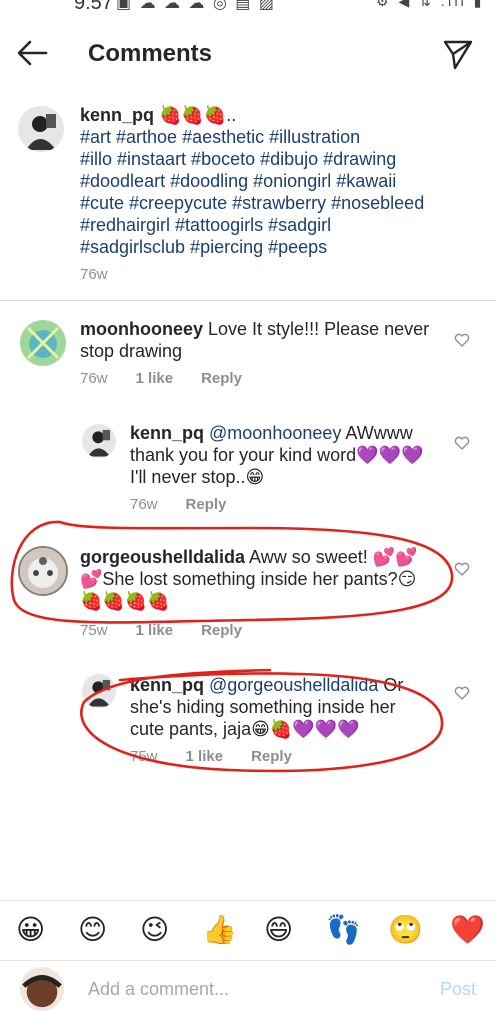  I want to click on comment-1-likes: 1 like, so click(155, 378).